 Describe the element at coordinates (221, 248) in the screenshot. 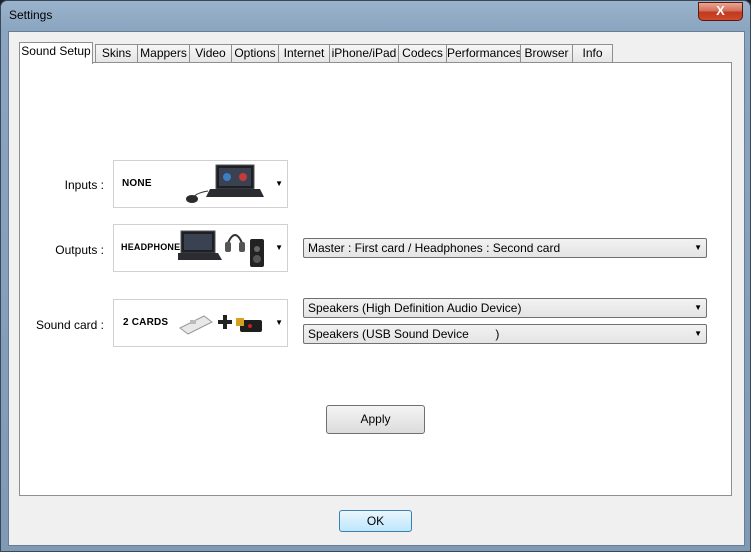

I see `laptop-headphones-speaker-icon` at that location.